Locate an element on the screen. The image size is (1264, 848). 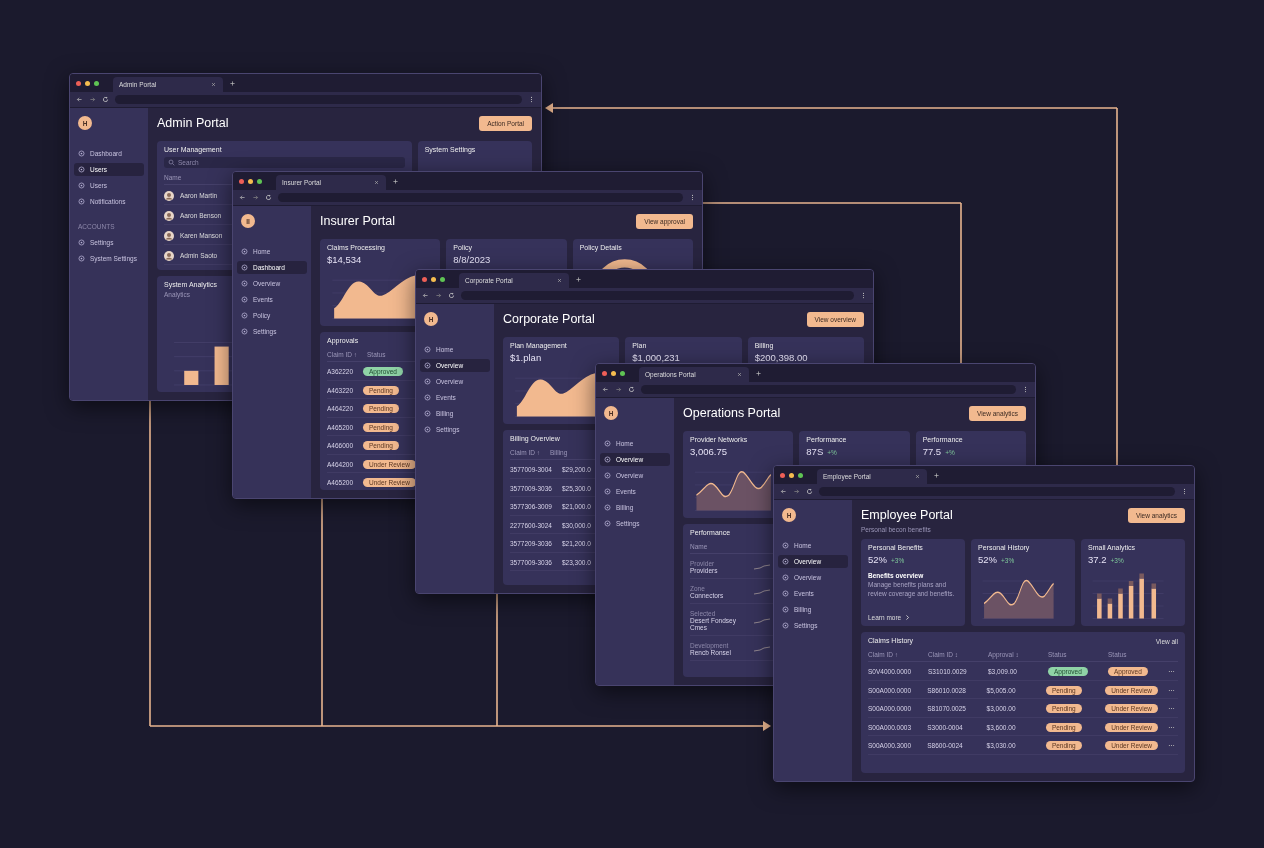
page-title: Operations Portal is located at coordinates (732, 413).